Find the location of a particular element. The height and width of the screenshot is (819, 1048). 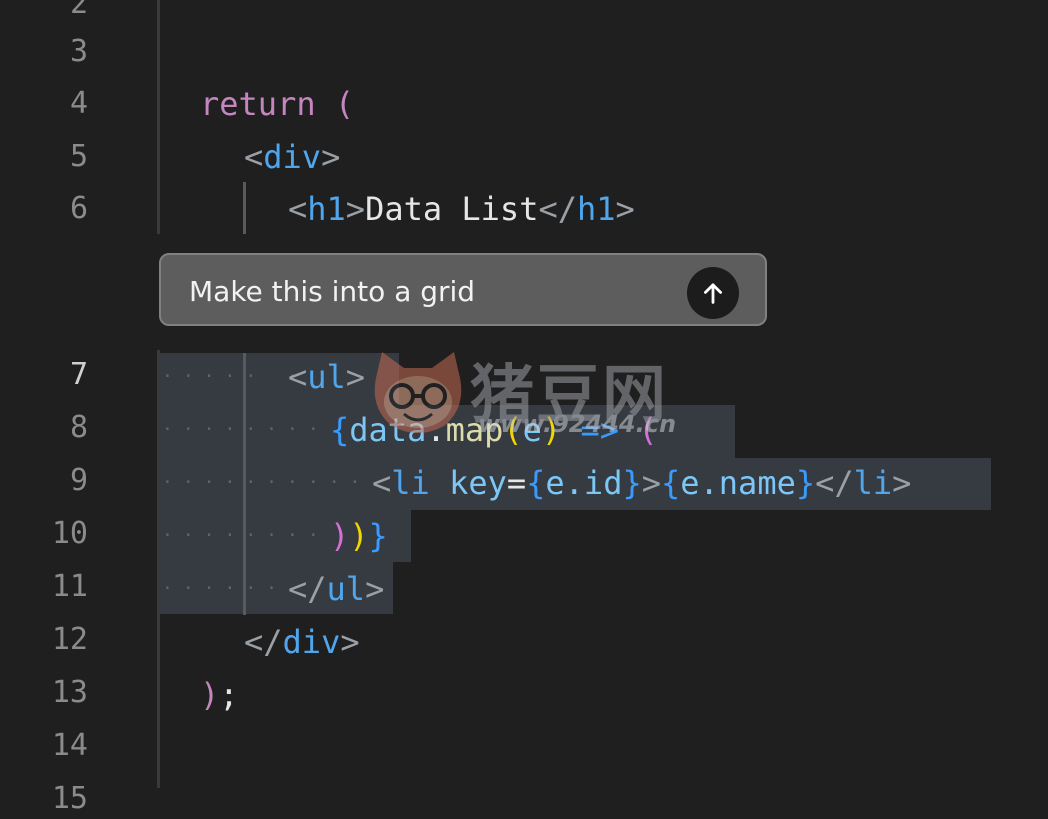

line-number: 2 is located at coordinates (78, 10).